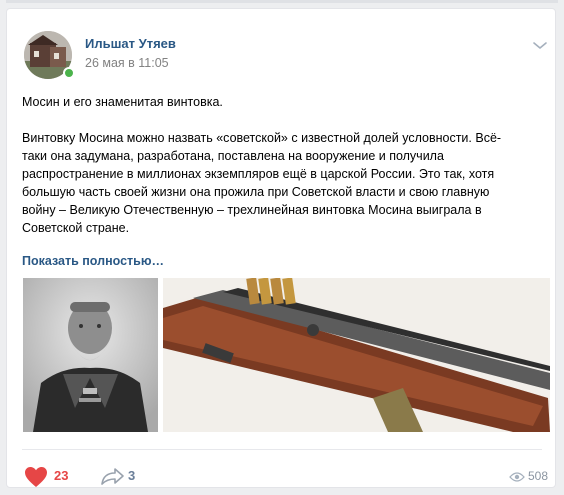  Describe the element at coordinates (90, 355) in the screenshot. I see `portrait-photo` at that location.